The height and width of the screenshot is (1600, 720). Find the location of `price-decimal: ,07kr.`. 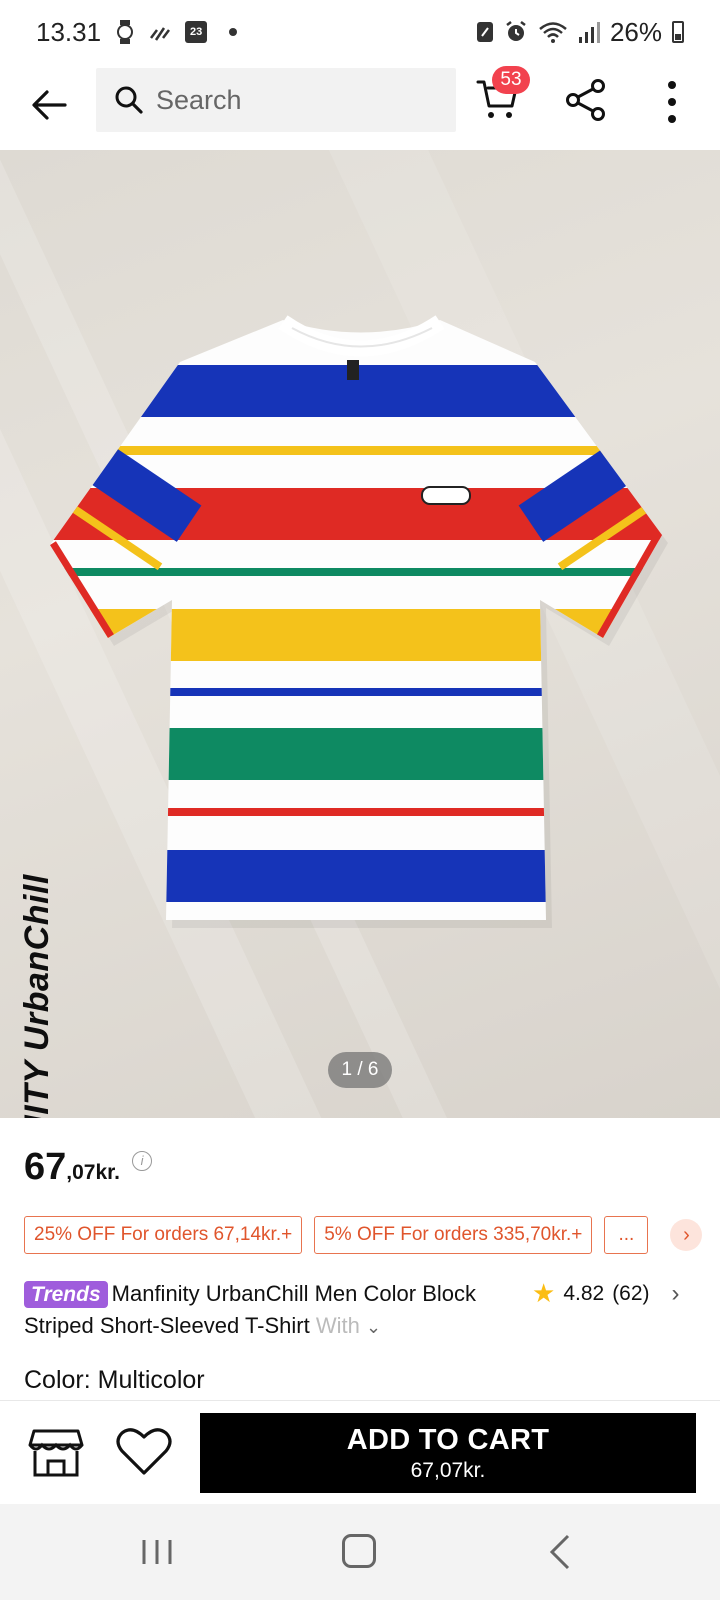

price-decimal: ,07kr. is located at coordinates (93, 1172).